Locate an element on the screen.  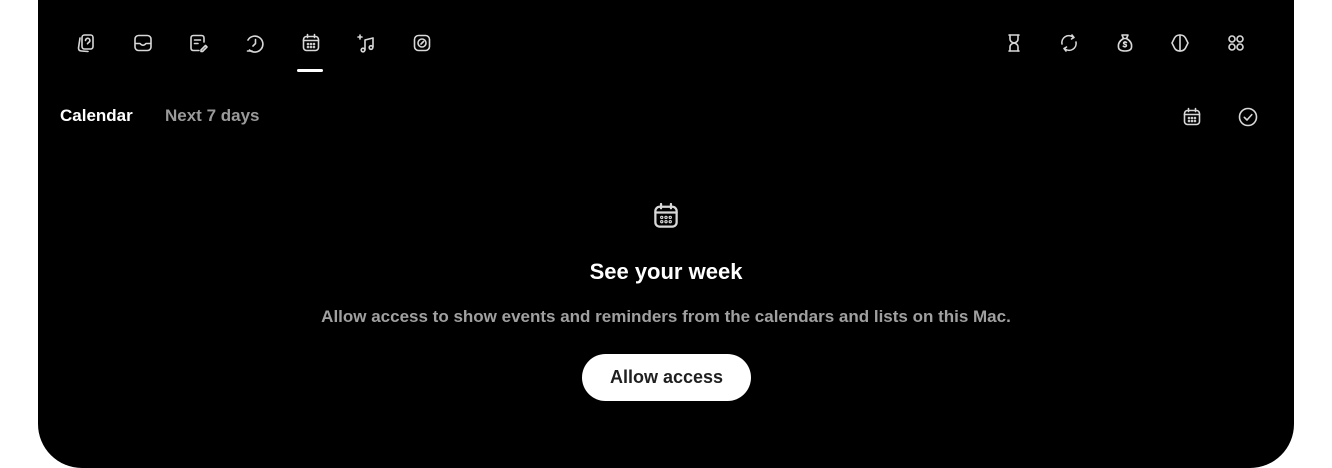
section-subtitle: Next 7 days is located at coordinates (212, 115).